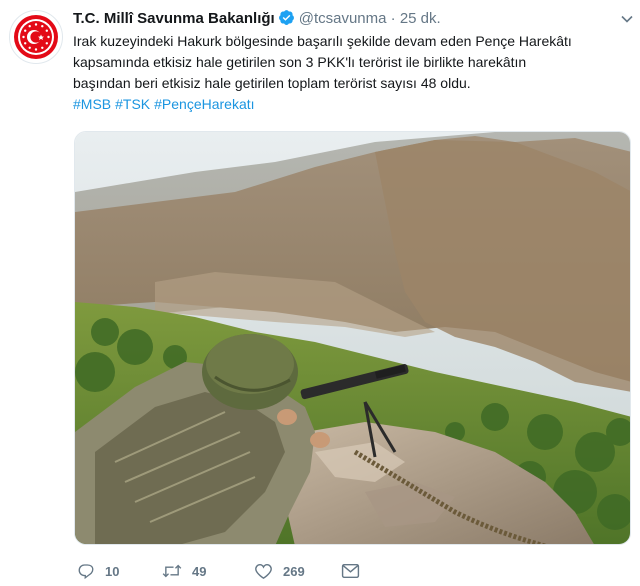  What do you see at coordinates (420, 18) in the screenshot?
I see `timestamp: 25 dk.` at bounding box center [420, 18].